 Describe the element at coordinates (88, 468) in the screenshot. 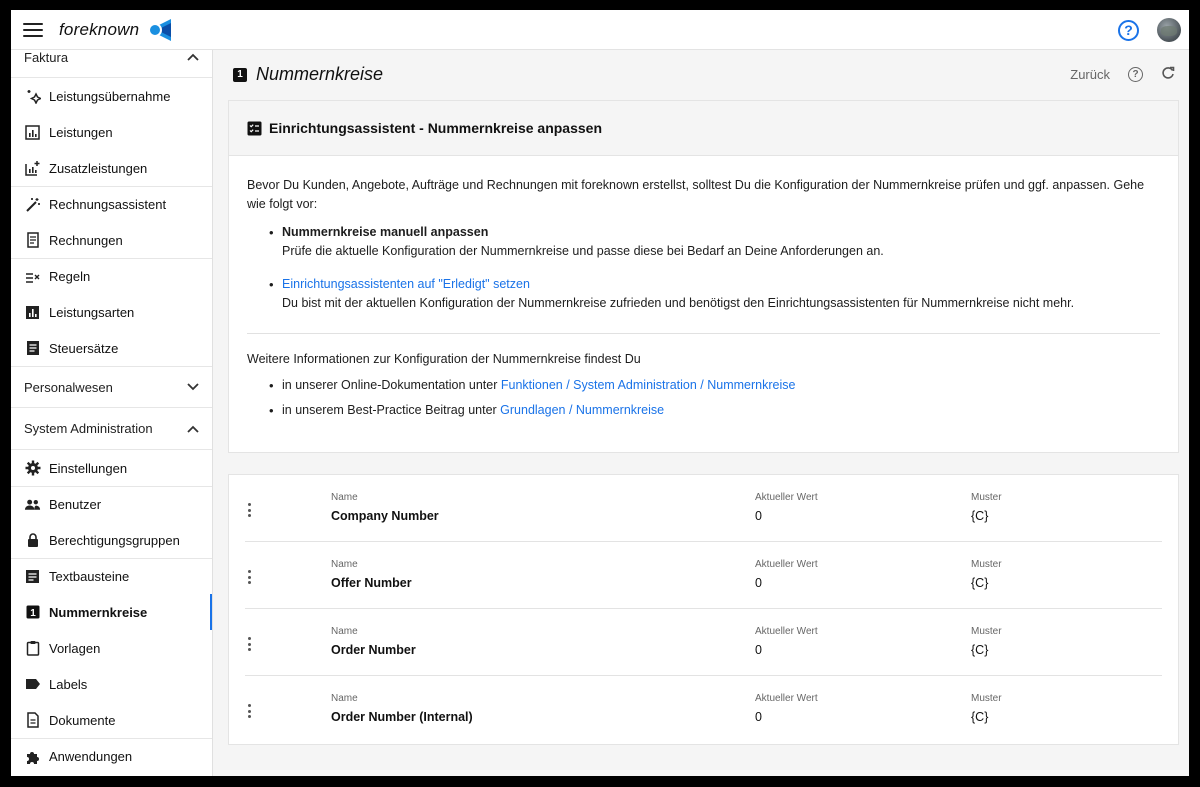

I see `sidebar-item-label: Einstellungen` at that location.